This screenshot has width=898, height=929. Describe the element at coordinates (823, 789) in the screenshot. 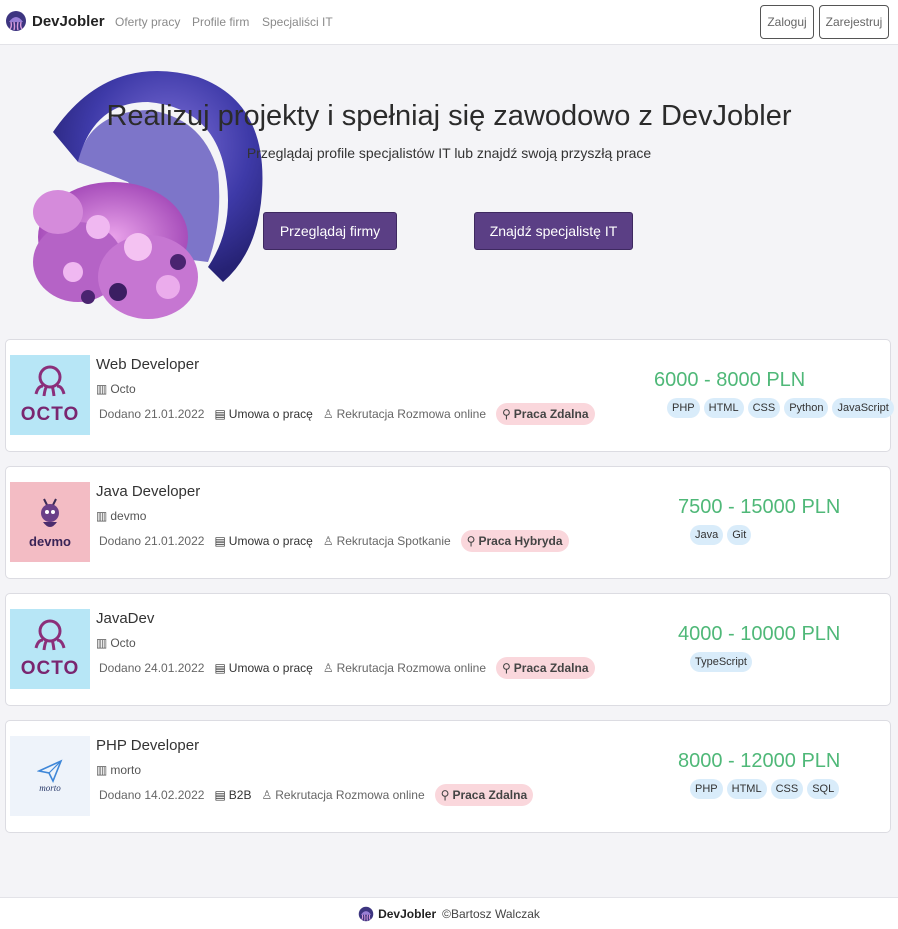

I see `tech-tag: SQL` at that location.